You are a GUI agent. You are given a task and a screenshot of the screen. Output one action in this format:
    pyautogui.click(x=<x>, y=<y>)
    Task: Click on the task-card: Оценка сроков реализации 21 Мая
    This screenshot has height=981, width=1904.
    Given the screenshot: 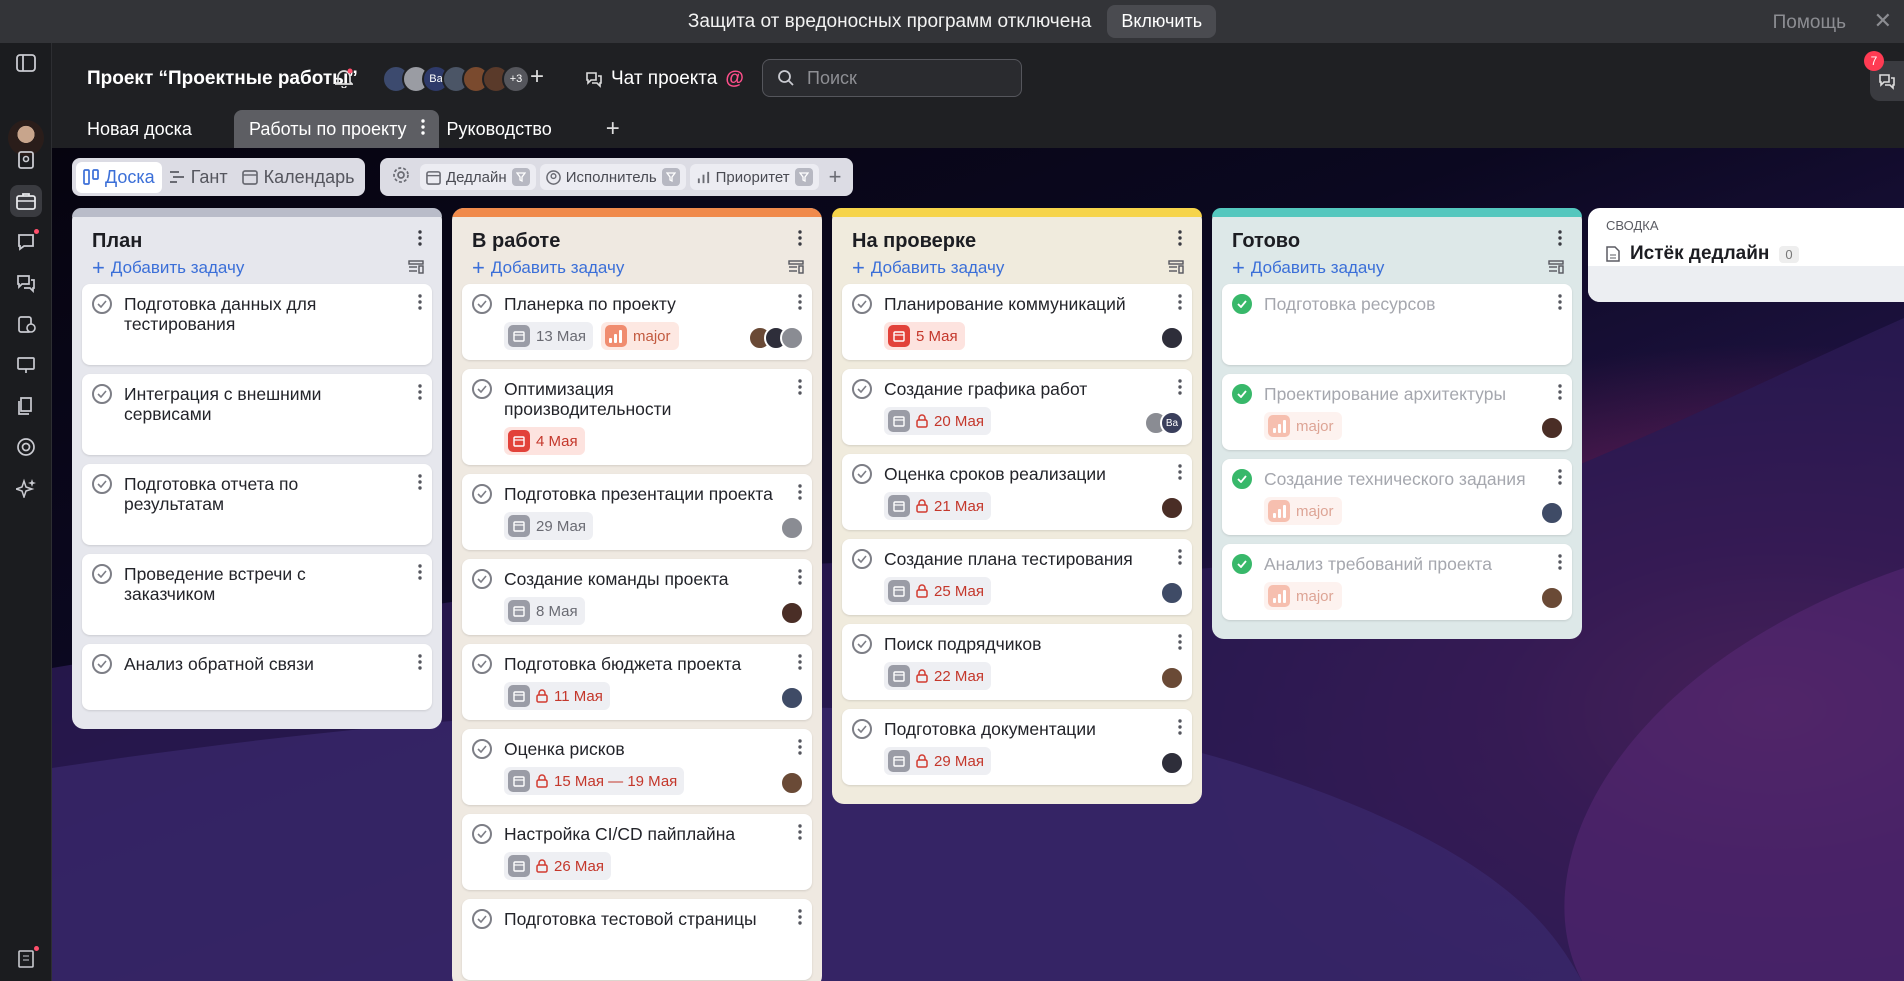 What is the action you would take?
    pyautogui.click(x=1017, y=492)
    